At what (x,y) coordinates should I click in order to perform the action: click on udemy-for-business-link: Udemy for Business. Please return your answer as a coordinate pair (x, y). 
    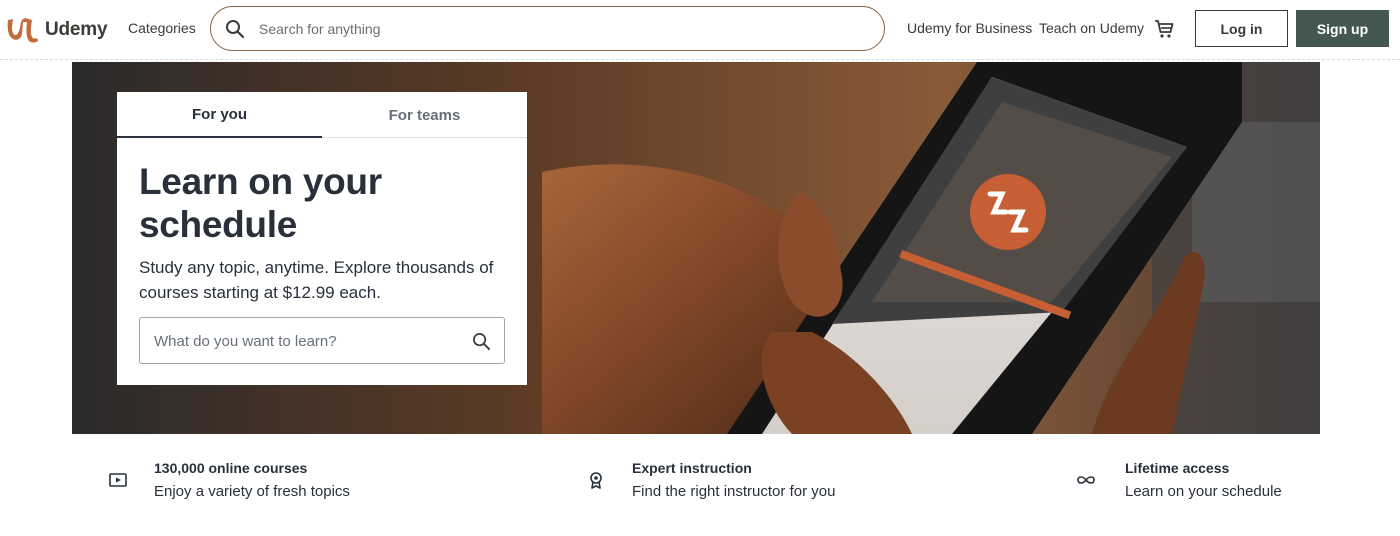
    Looking at the image, I should click on (969, 28).